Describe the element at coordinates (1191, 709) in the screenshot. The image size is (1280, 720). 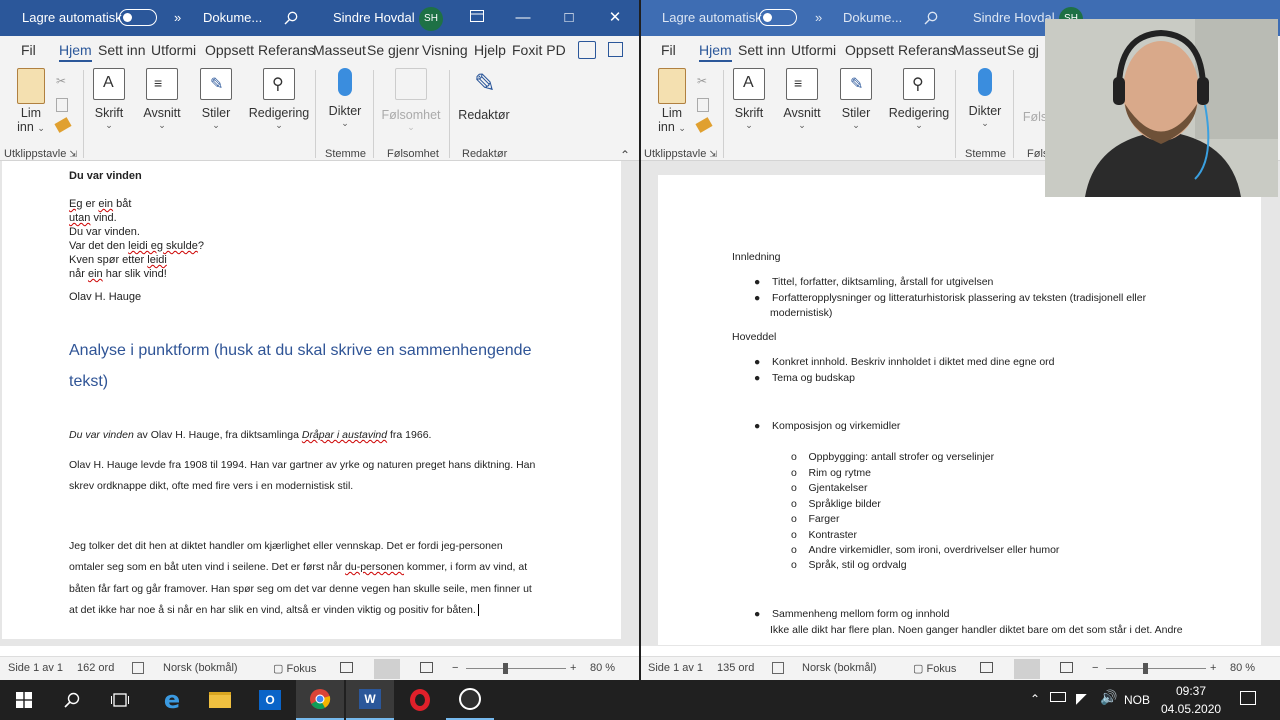
I see `clock-date: 04.05.2020` at that location.